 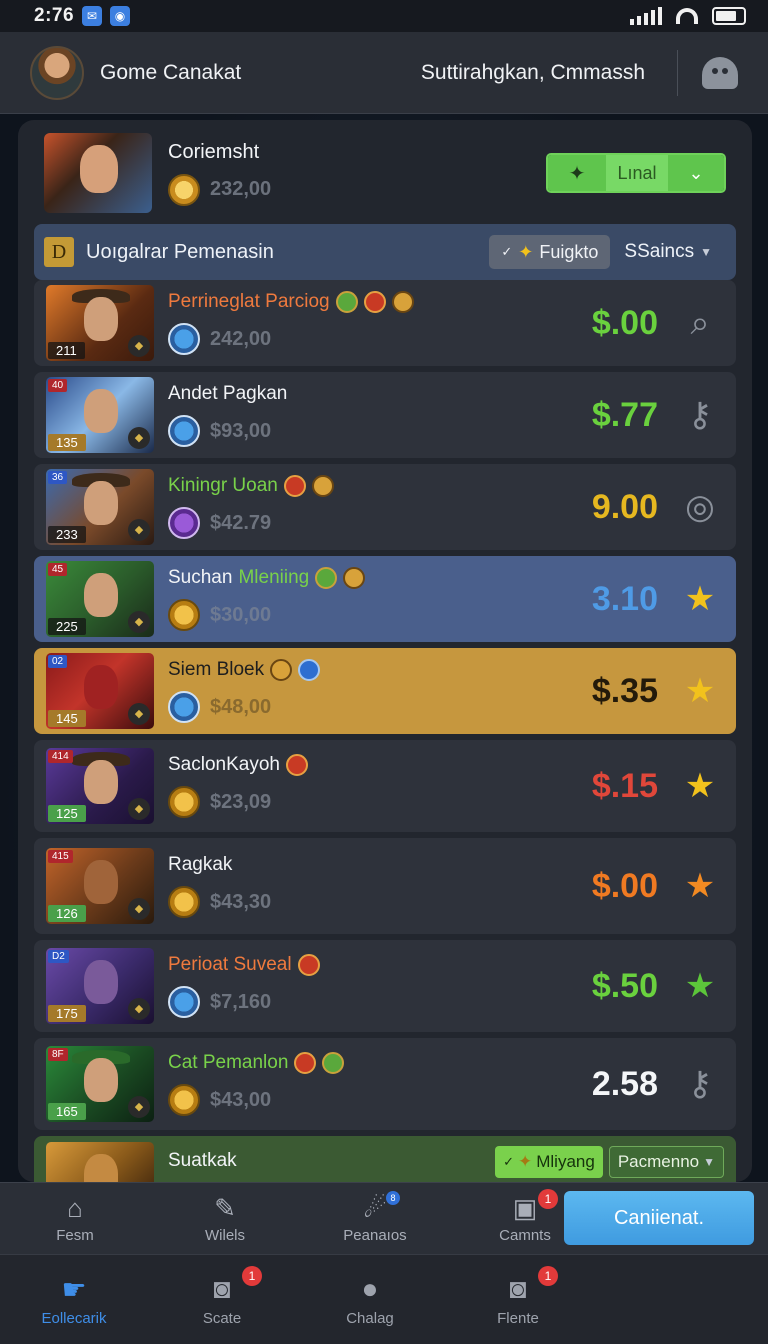 I want to click on ghost-icon, so click(x=720, y=72).